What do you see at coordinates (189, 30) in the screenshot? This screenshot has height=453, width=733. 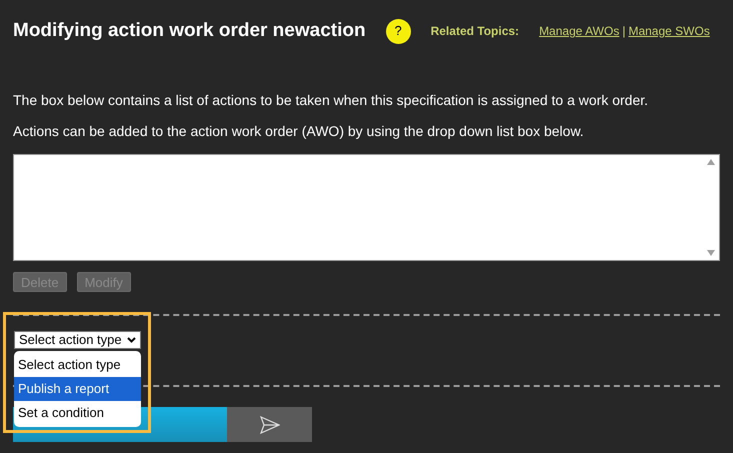 I see `page-title: Modifying action work order newaction` at bounding box center [189, 30].